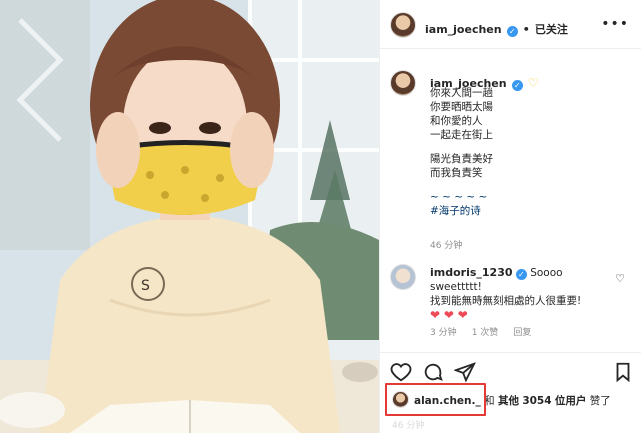  What do you see at coordinates (461, 135) in the screenshot?
I see `caption-line: 一起走在街上` at bounding box center [461, 135].